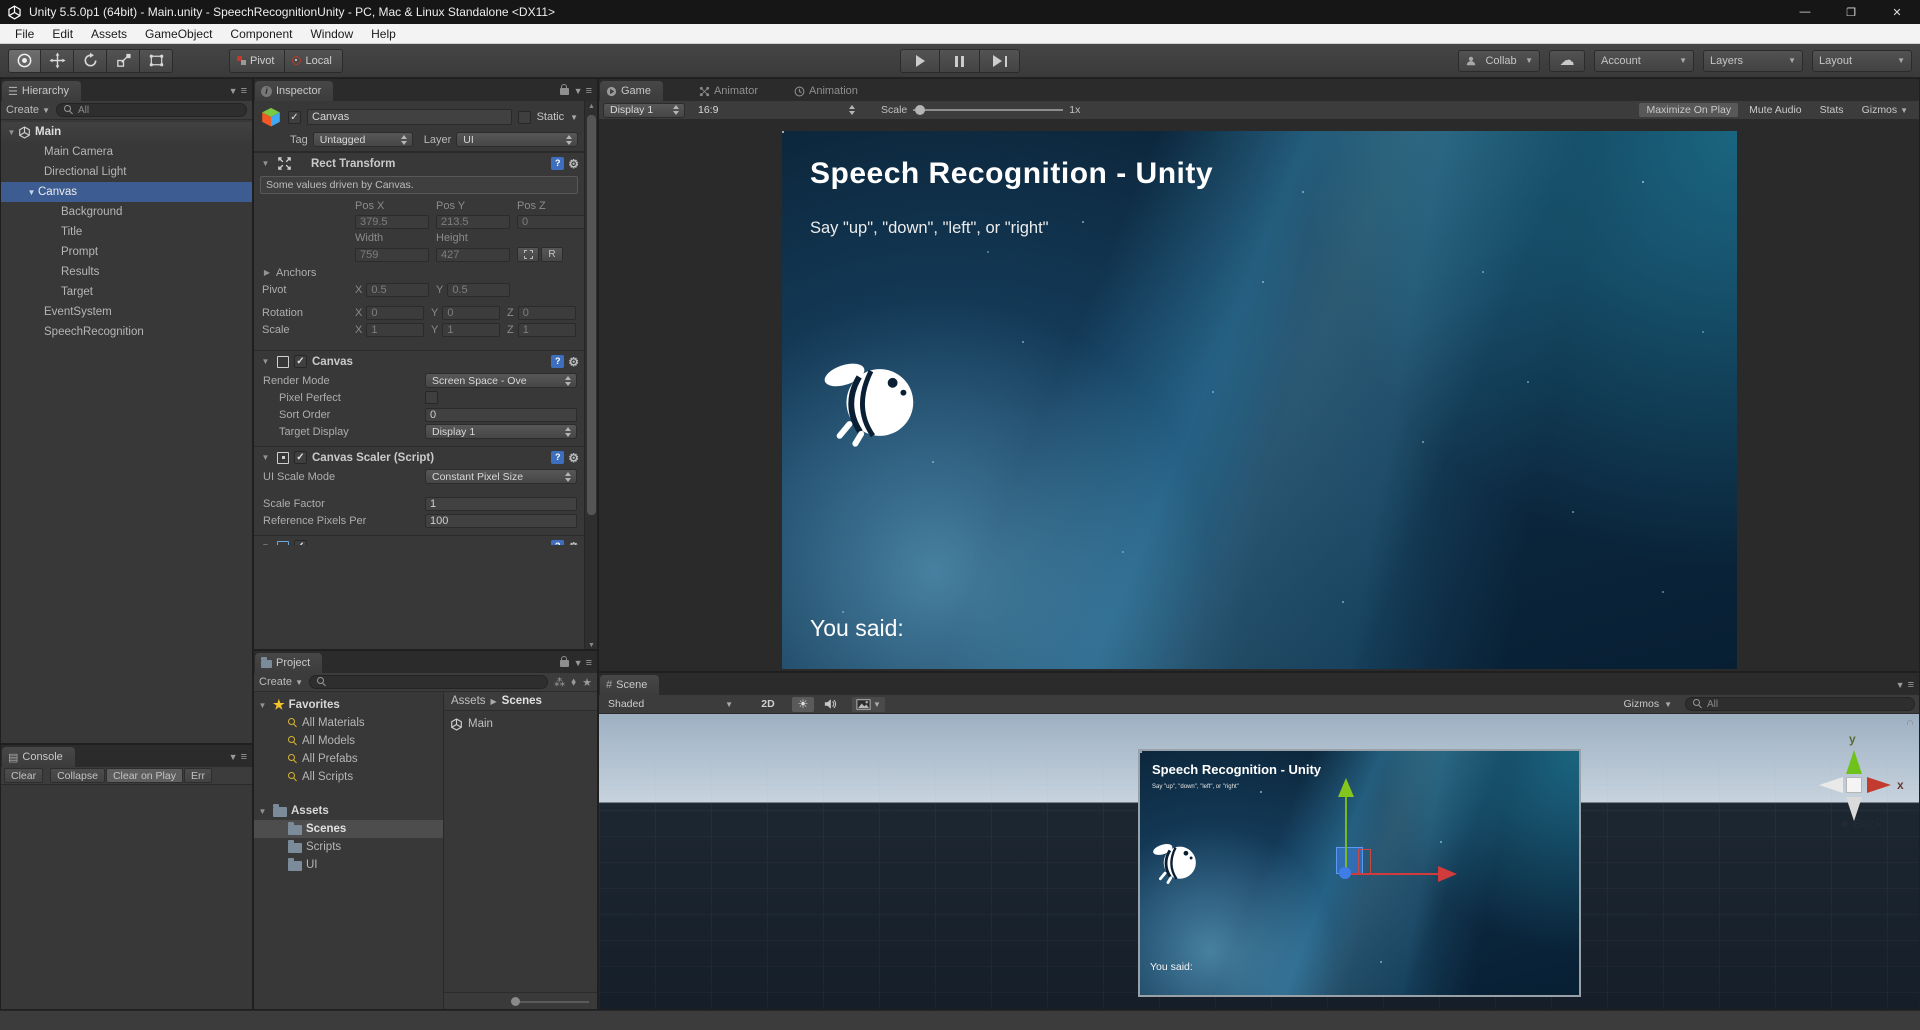 The width and height of the screenshot is (1920, 1030). I want to click on folder-scenes: Scenes, so click(348, 829).